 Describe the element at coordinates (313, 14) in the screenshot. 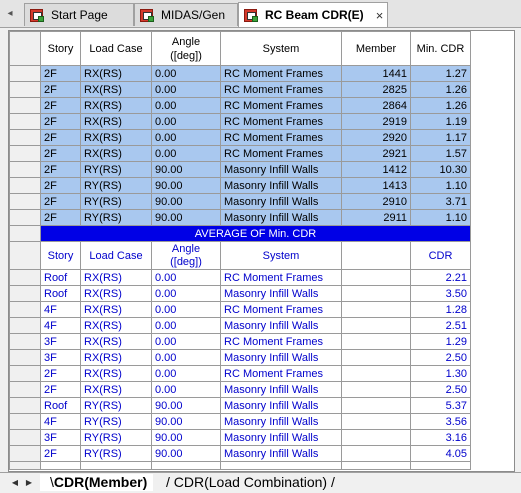

I see `tab-rc-beam-cdr: RC Beam CDR(E) ×` at that location.